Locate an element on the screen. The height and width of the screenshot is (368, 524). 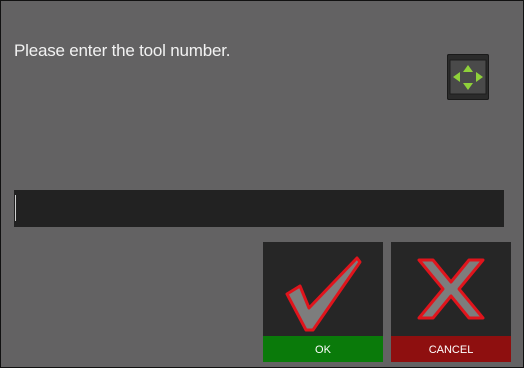
prompt-text: Please enter the tool number. is located at coordinates (122, 50).